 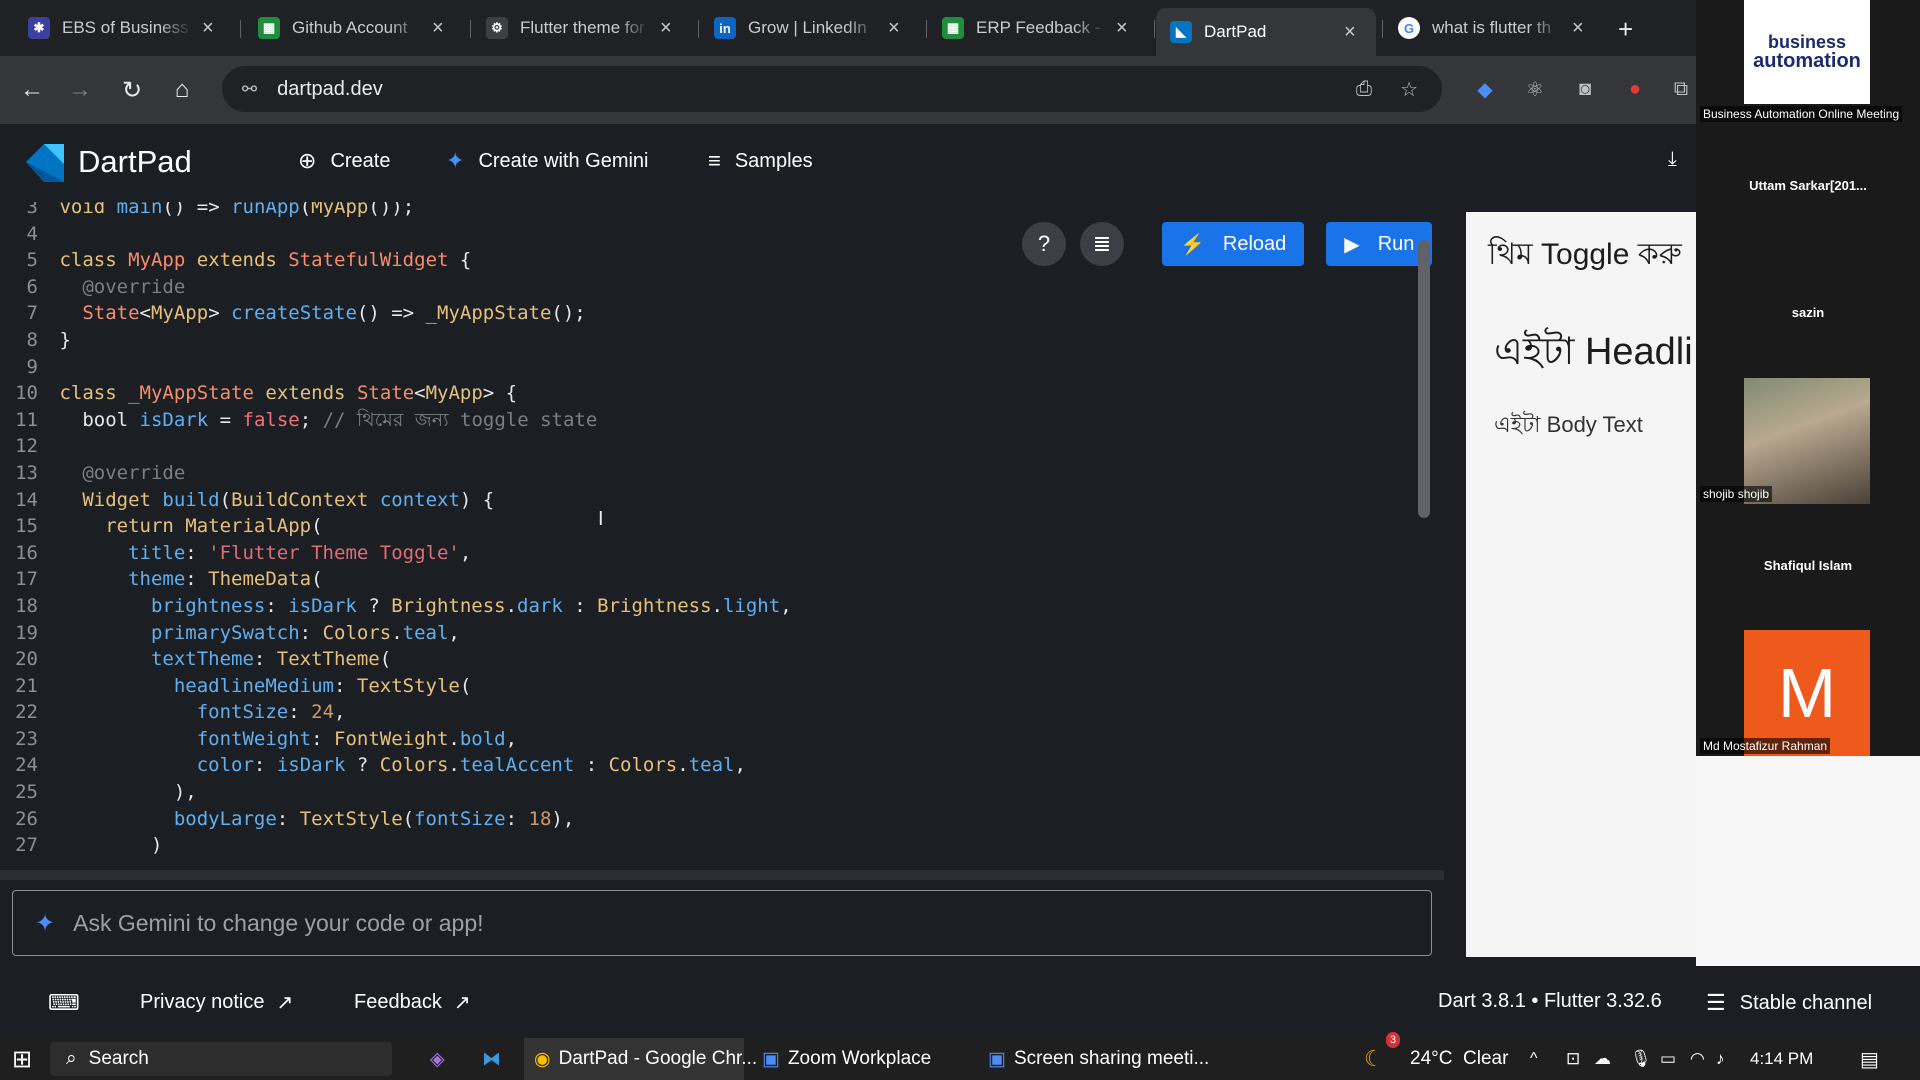 I want to click on code-line: 16 title: 'Flutter Theme Toggle',, so click(x=396, y=553).